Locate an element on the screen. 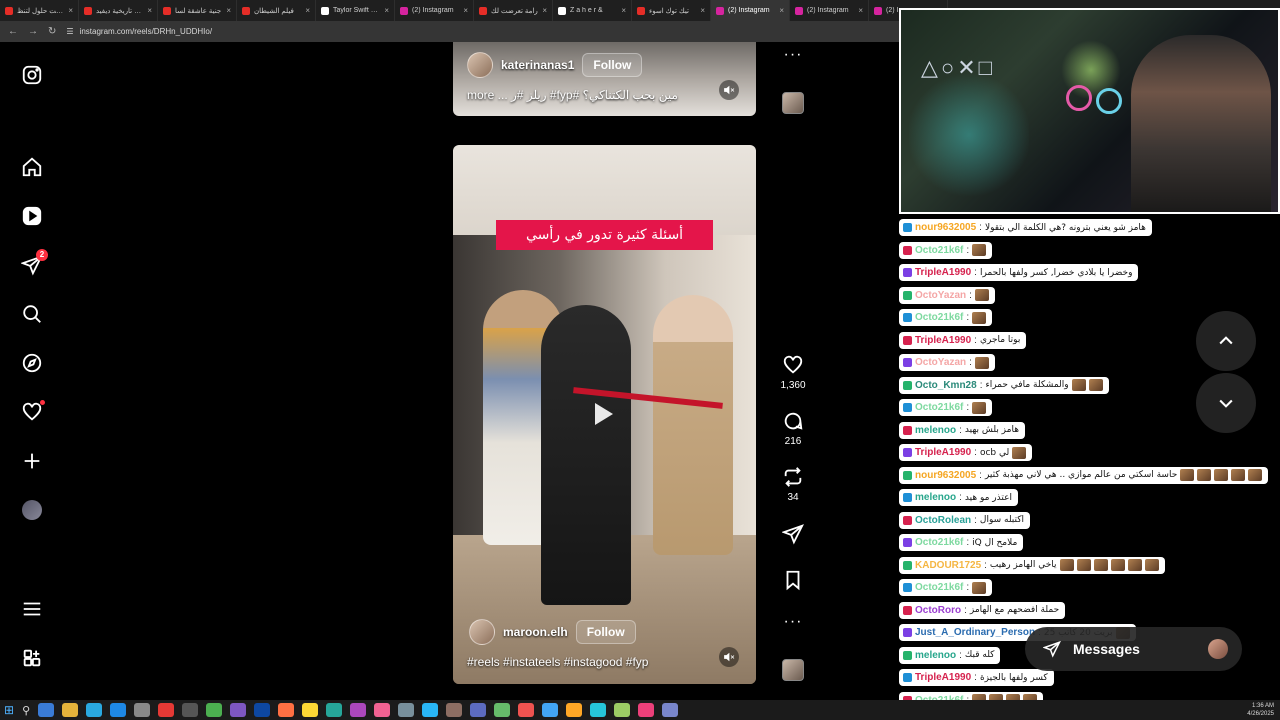 This screenshot has width=1280, height=720. messages-button: Messages is located at coordinates (1133, 649).